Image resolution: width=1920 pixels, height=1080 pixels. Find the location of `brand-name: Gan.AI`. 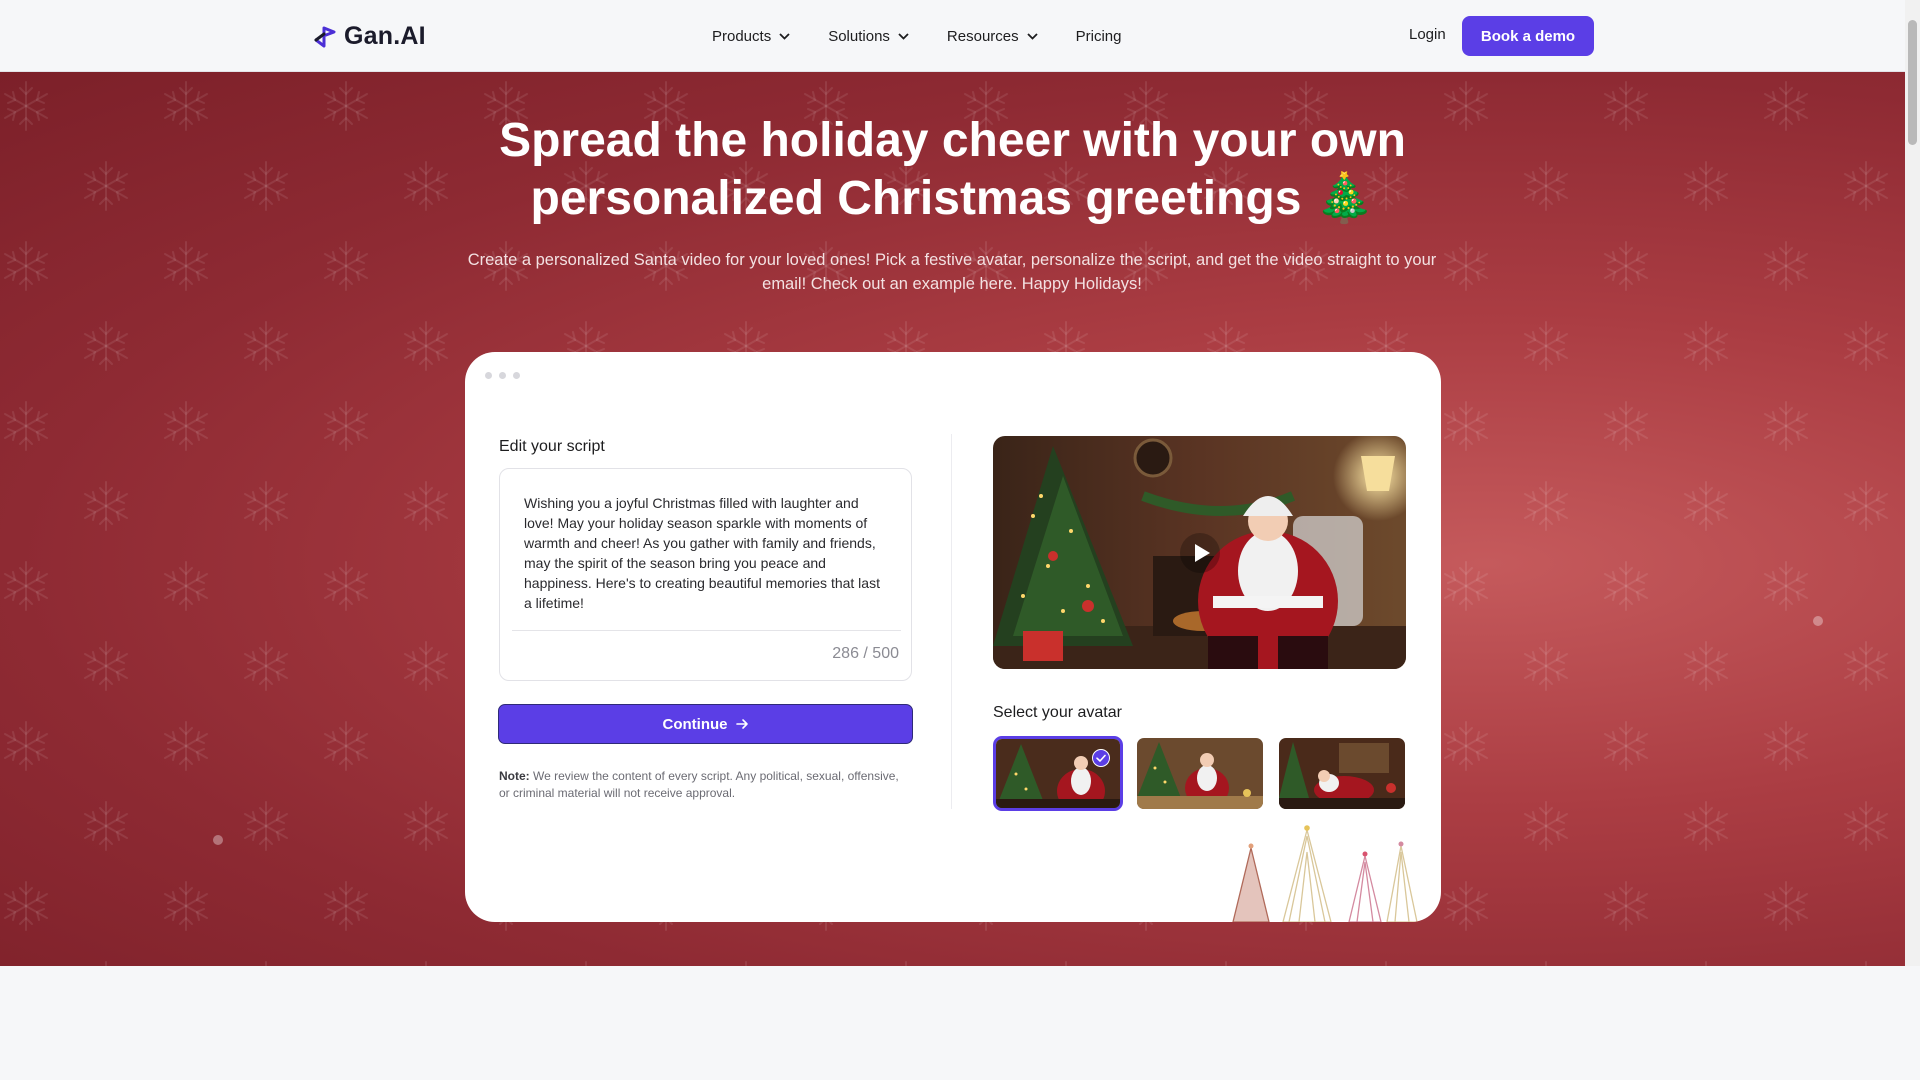

brand-name: Gan.AI is located at coordinates (385, 36).